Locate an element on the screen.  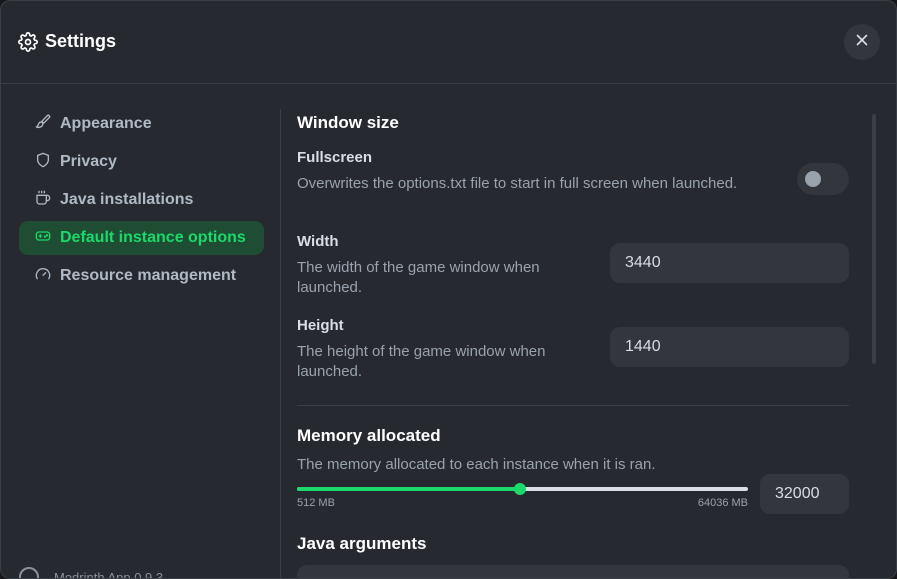
window-size-title: Window size is located at coordinates (348, 122).